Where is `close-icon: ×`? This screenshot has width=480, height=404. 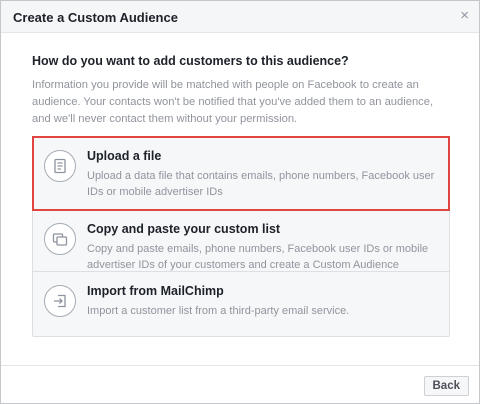
close-icon: × is located at coordinates (464, 15).